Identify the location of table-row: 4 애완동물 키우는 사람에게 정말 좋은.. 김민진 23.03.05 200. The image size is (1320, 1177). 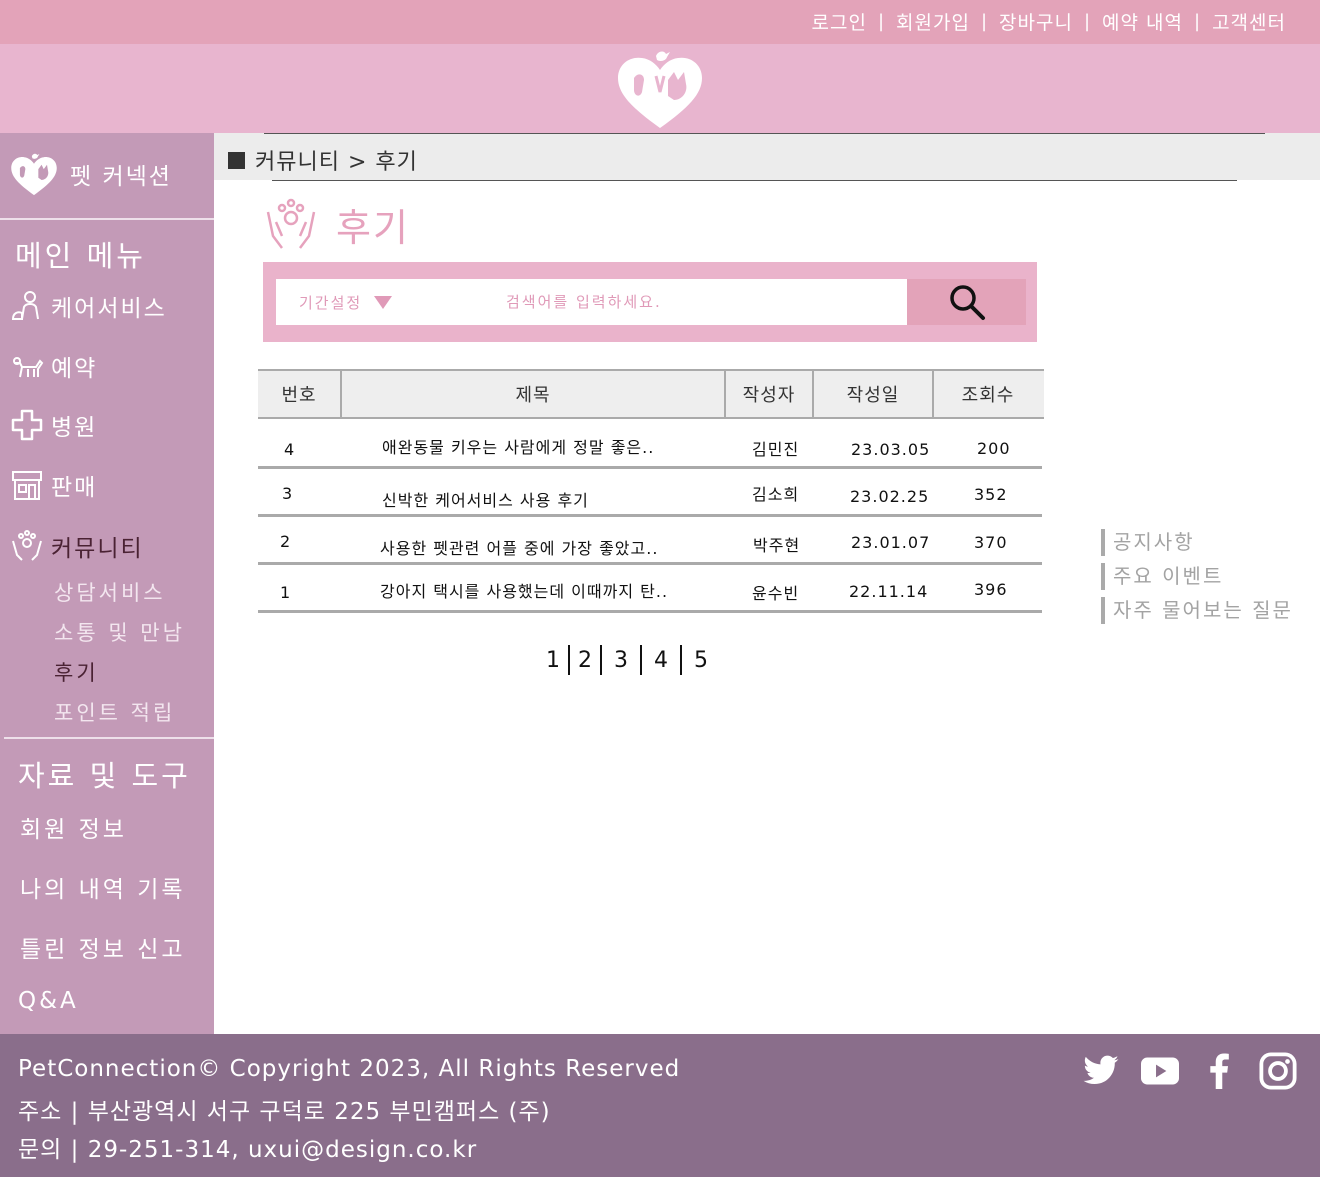
(650, 445).